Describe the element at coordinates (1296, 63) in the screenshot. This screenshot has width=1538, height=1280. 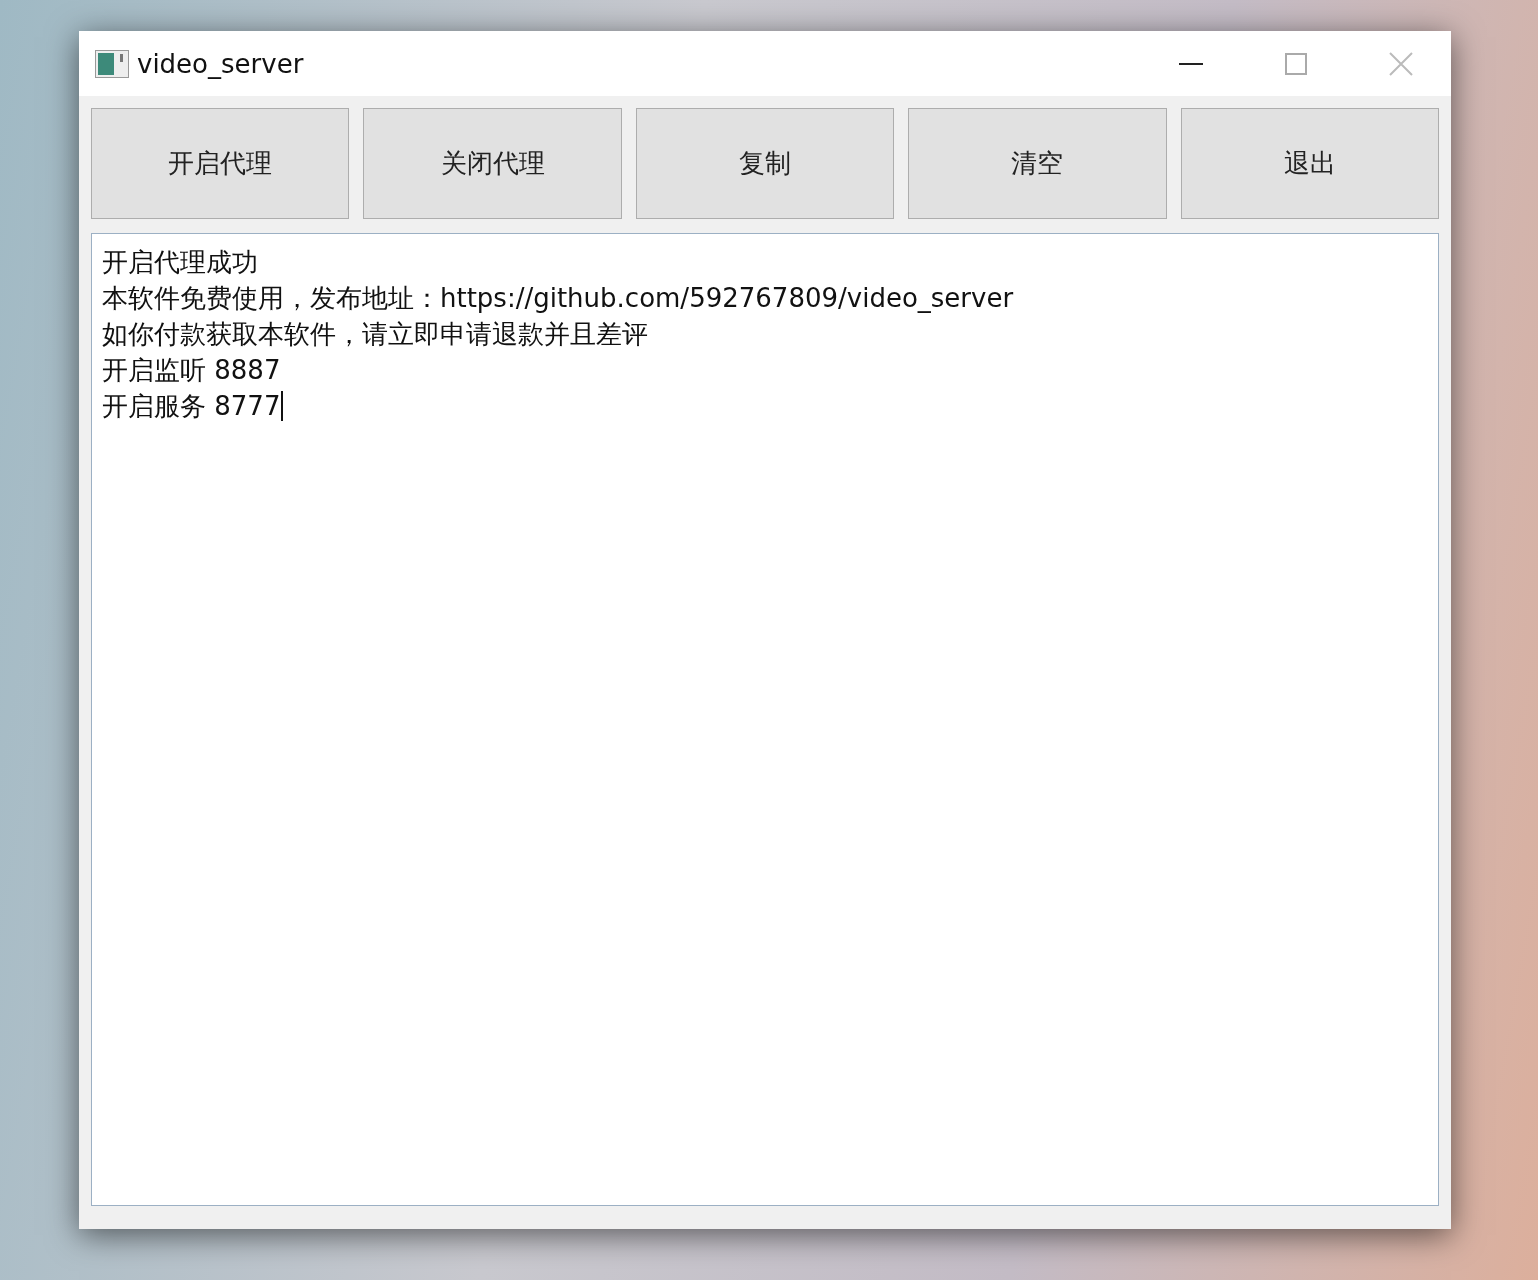
I see `maximize-icon` at that location.